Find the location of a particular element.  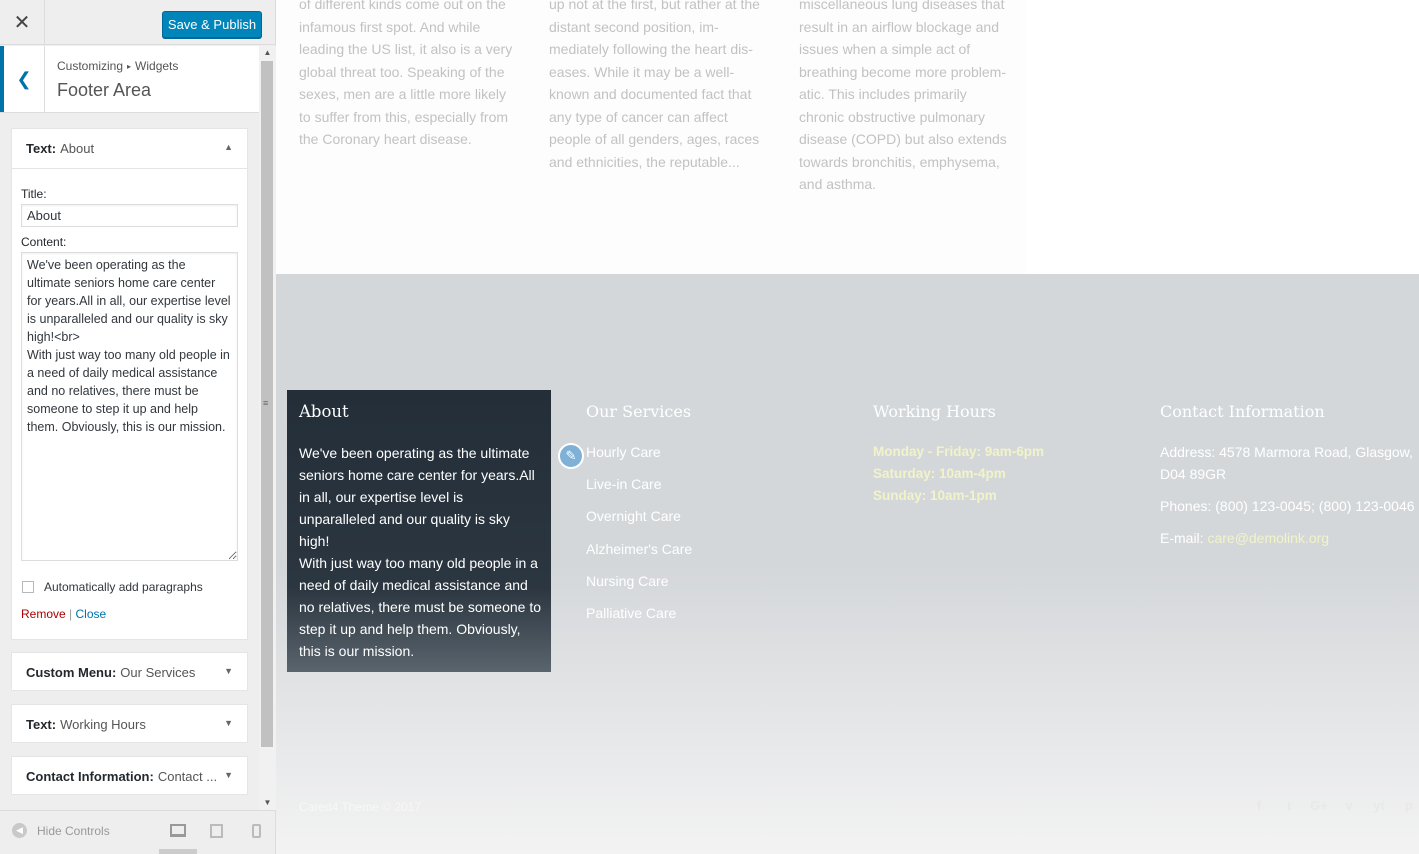

edit-shortcut-pencil-icon: ✎ is located at coordinates (571, 456).